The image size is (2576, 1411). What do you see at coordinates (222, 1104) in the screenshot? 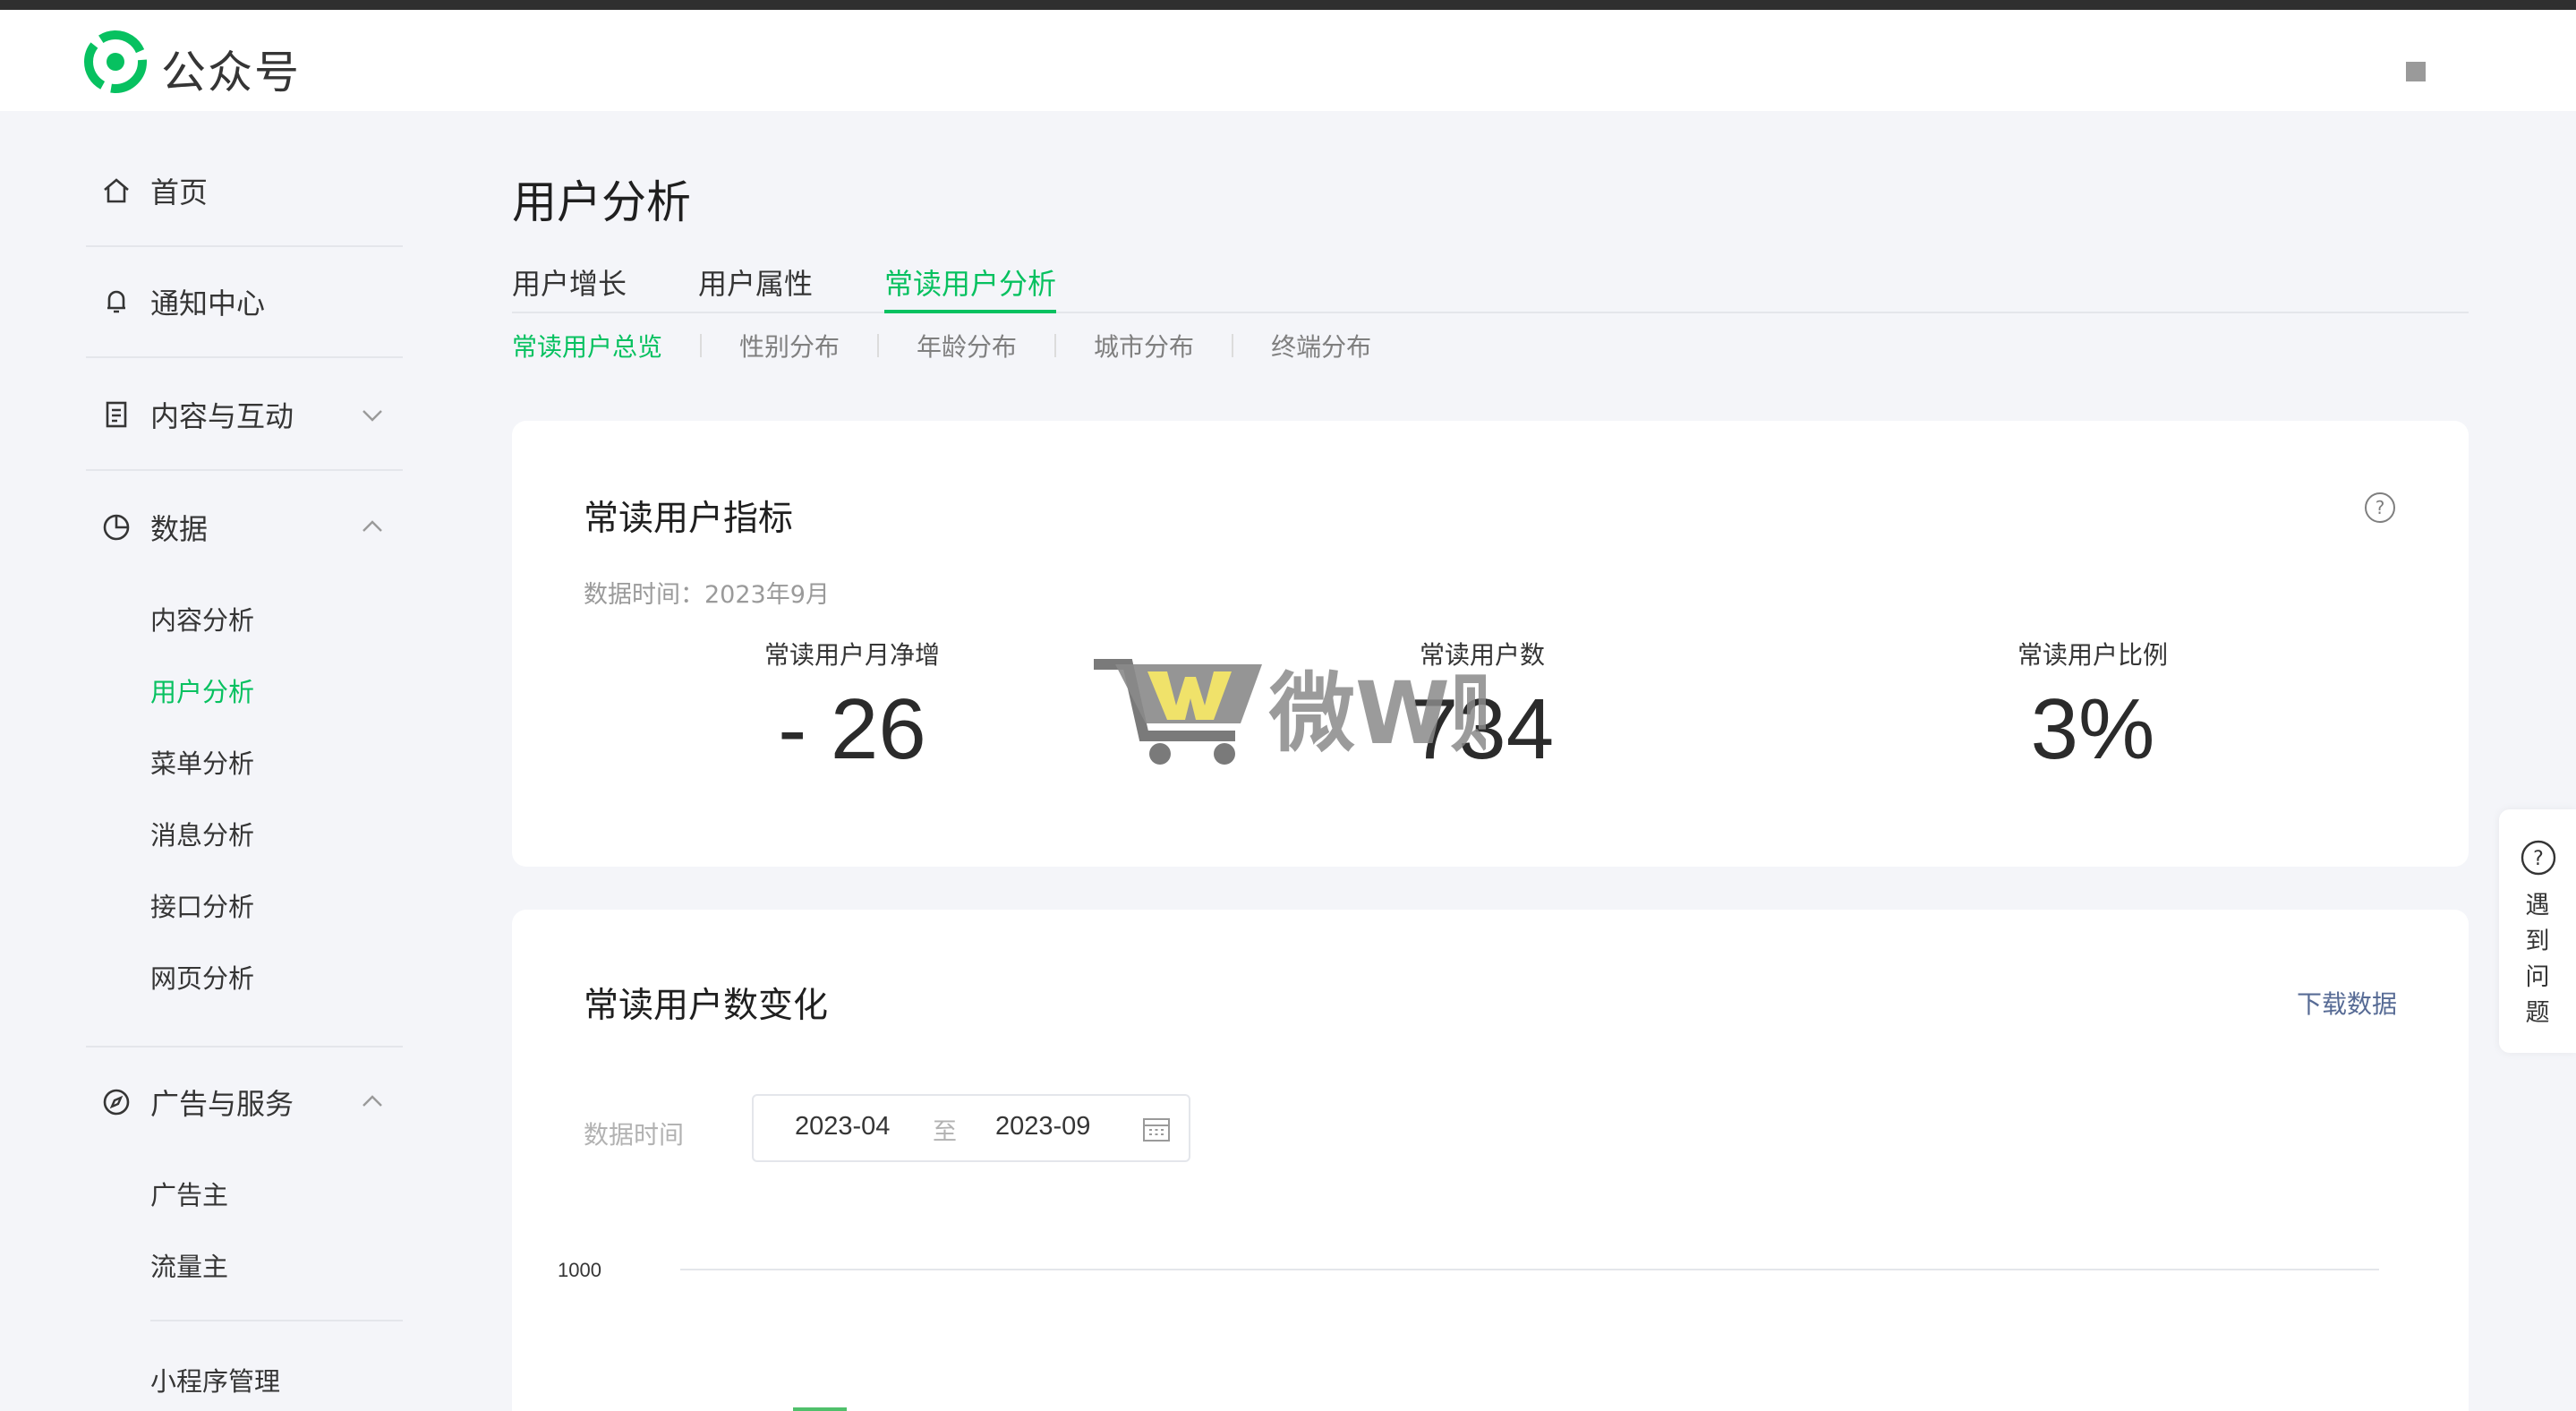
I see `sidebar-item-label: 广告与服务` at bounding box center [222, 1104].